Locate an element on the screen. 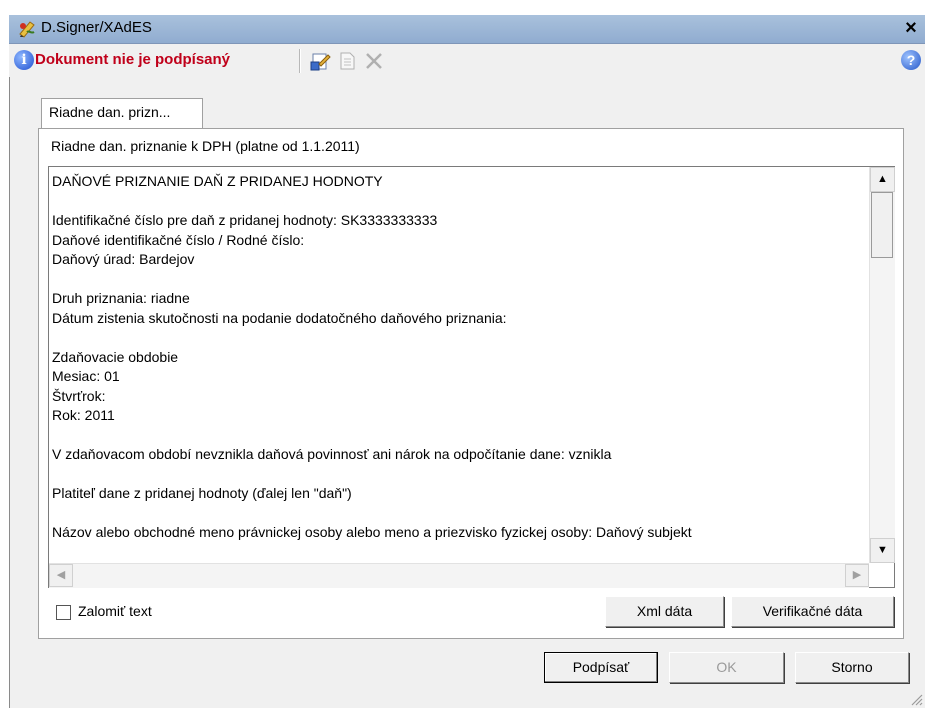 The height and width of the screenshot is (709, 925). info-icon: i is located at coordinates (24, 60).